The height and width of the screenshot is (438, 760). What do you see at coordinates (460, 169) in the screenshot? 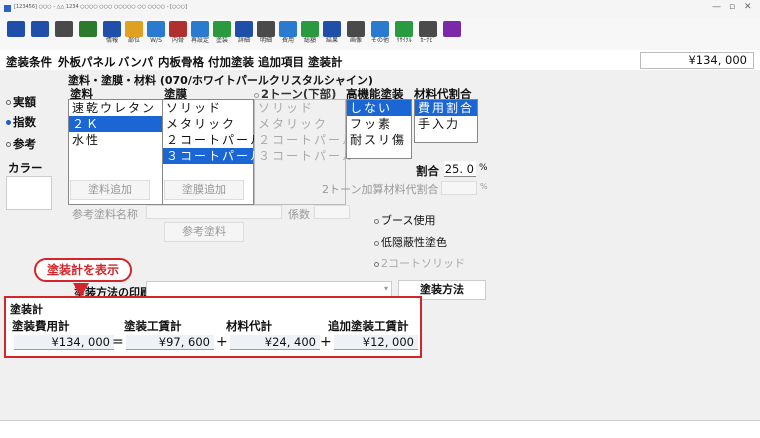
I see `rate-input: 25. 0` at bounding box center [460, 169].